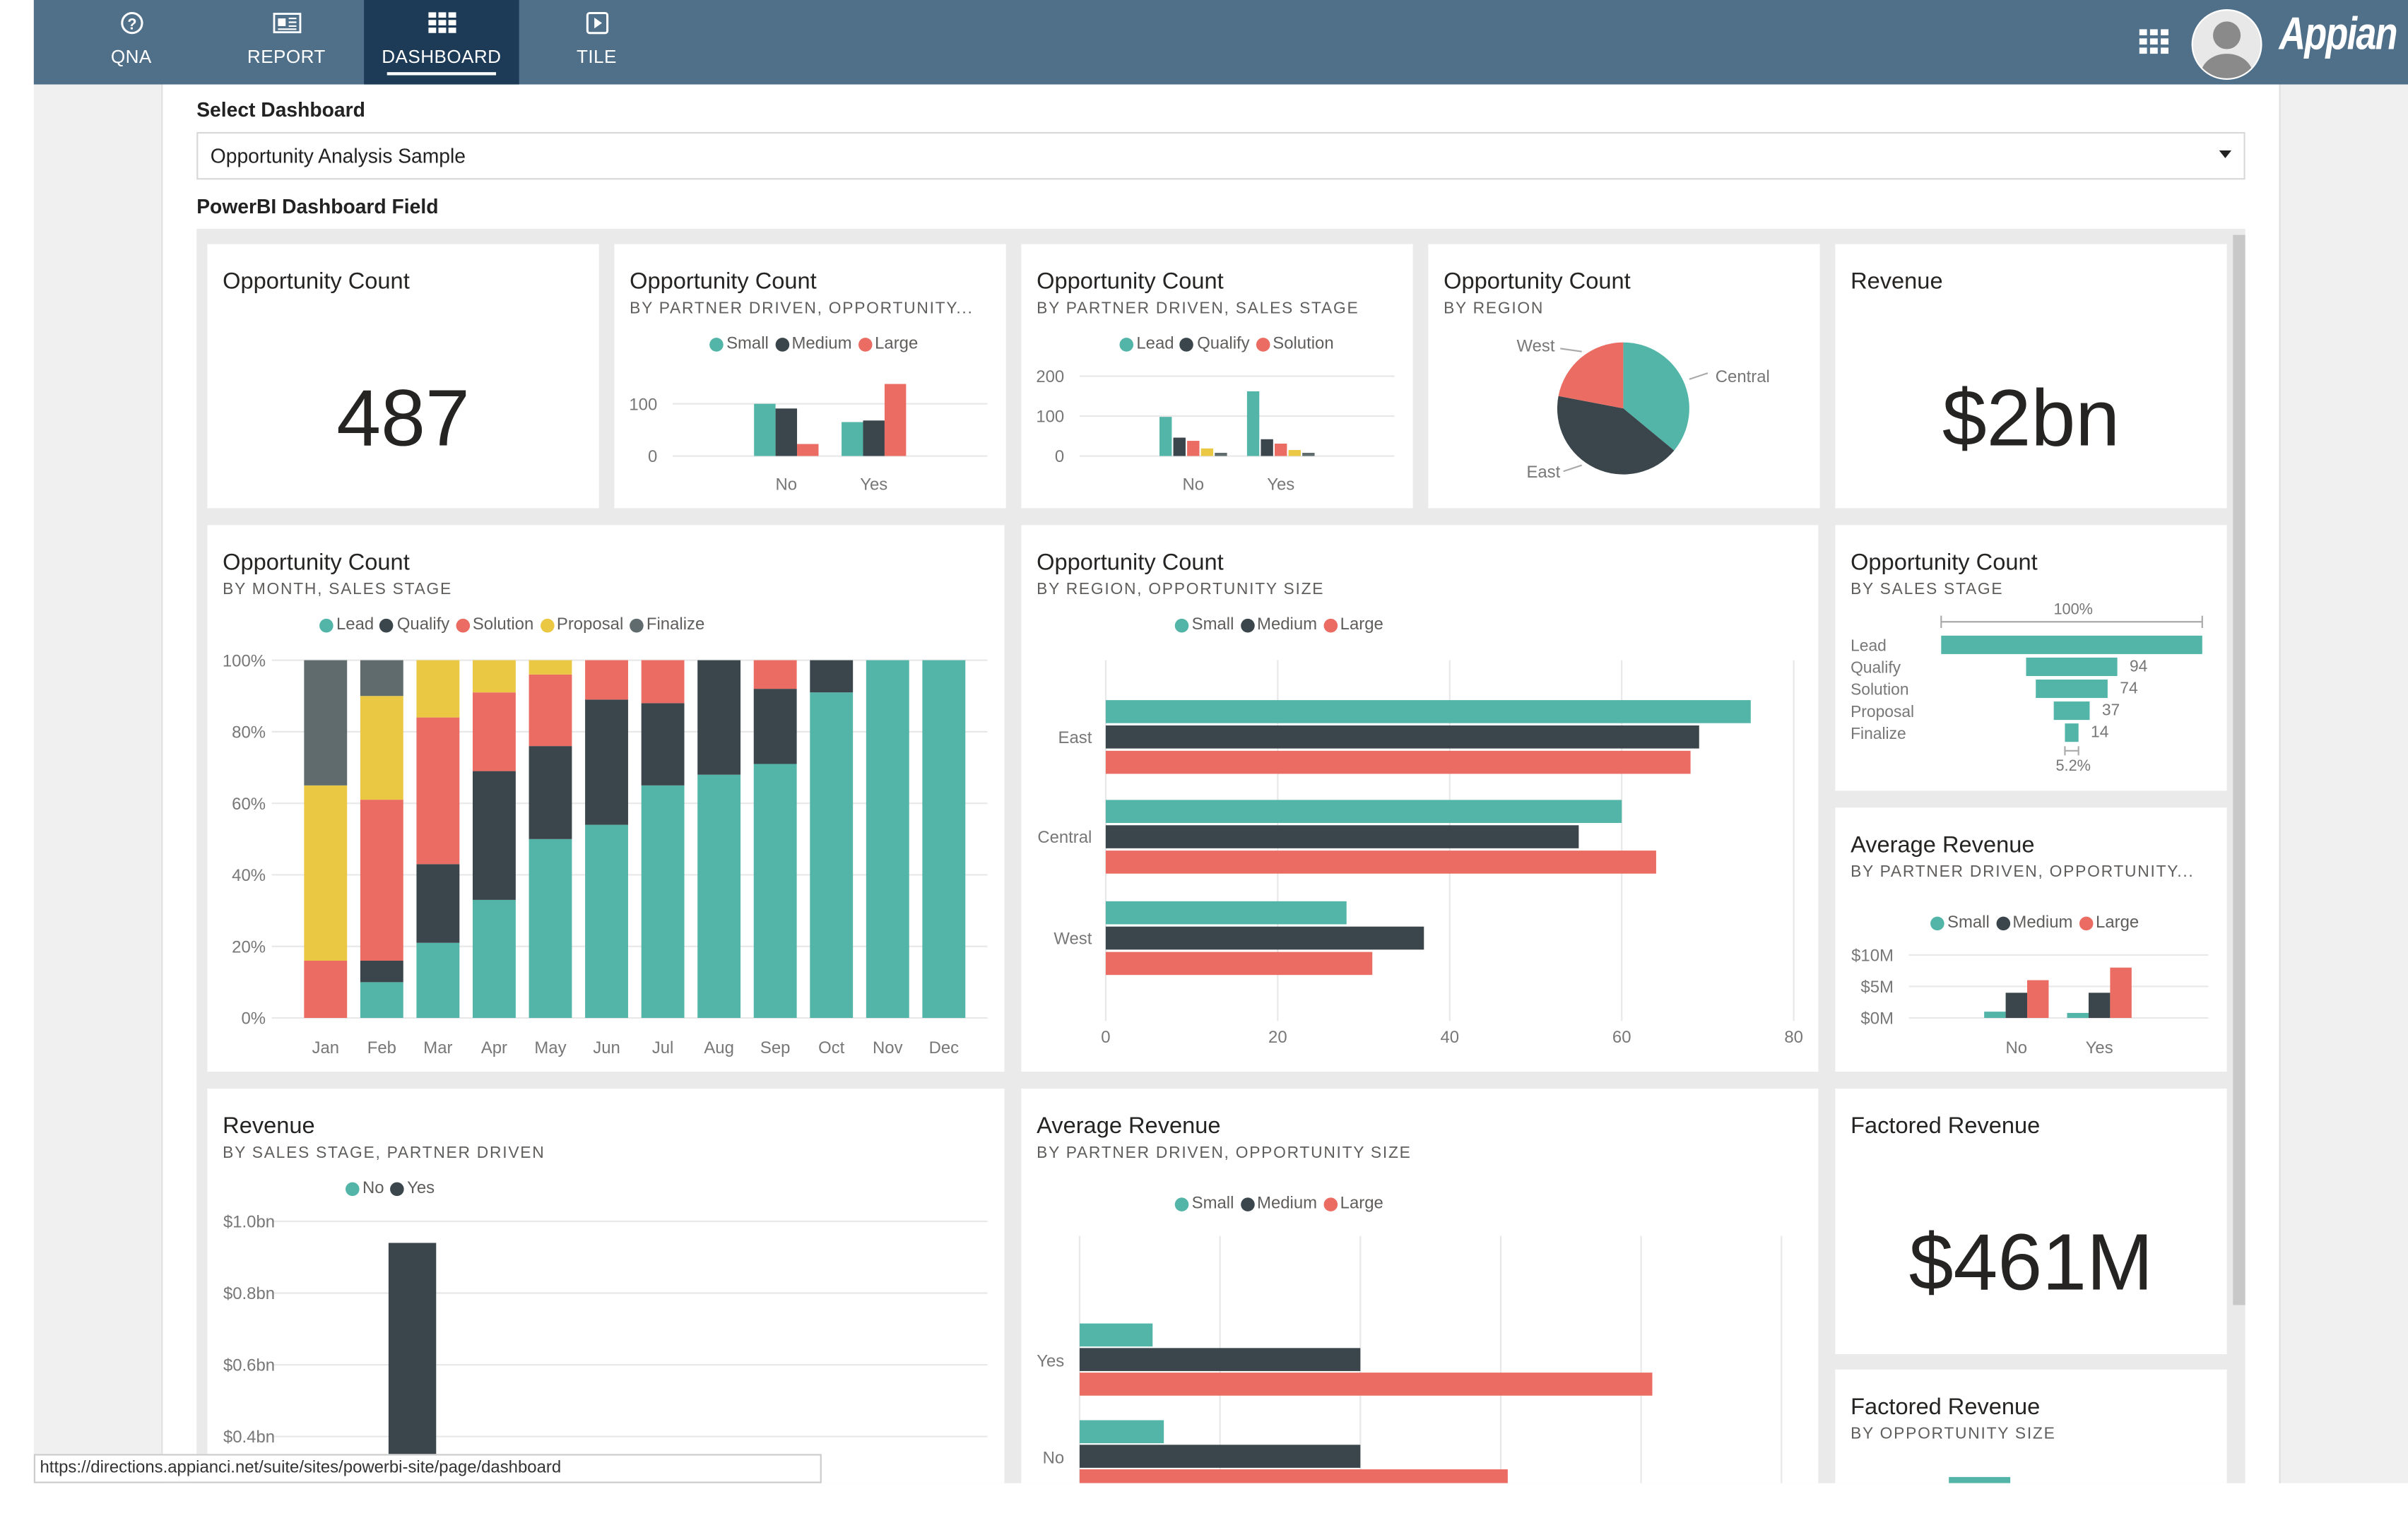  What do you see at coordinates (1267, 447) in the screenshot?
I see `bar-yes-qualify` at bounding box center [1267, 447].